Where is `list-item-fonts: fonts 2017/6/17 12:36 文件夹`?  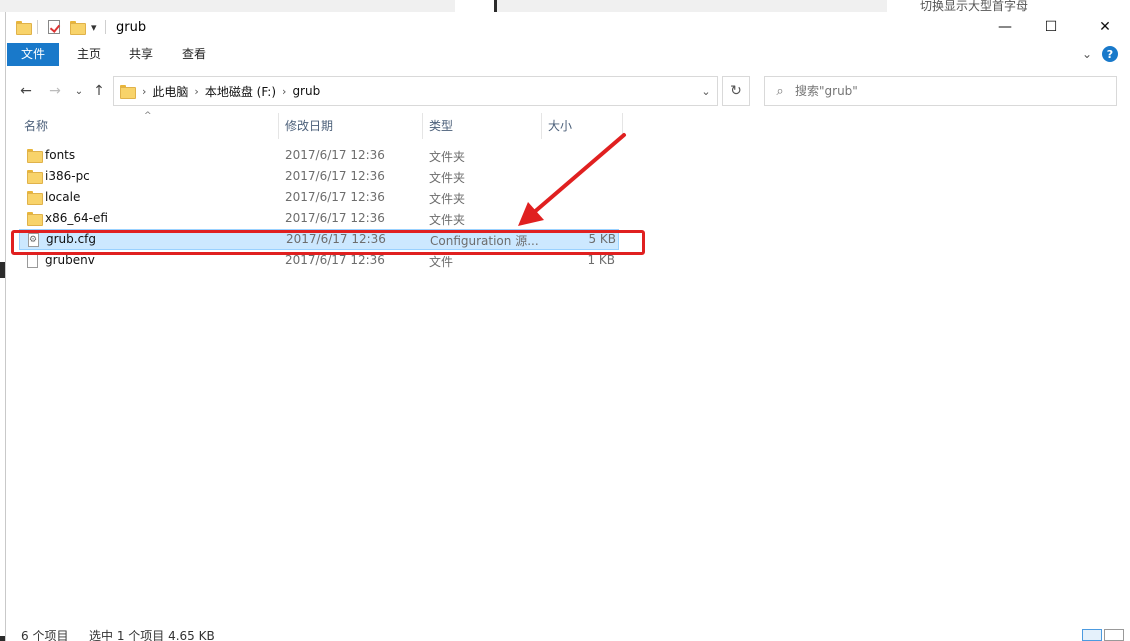 list-item-fonts: fonts 2017/6/17 12:36 文件夹 is located at coordinates (319, 155).